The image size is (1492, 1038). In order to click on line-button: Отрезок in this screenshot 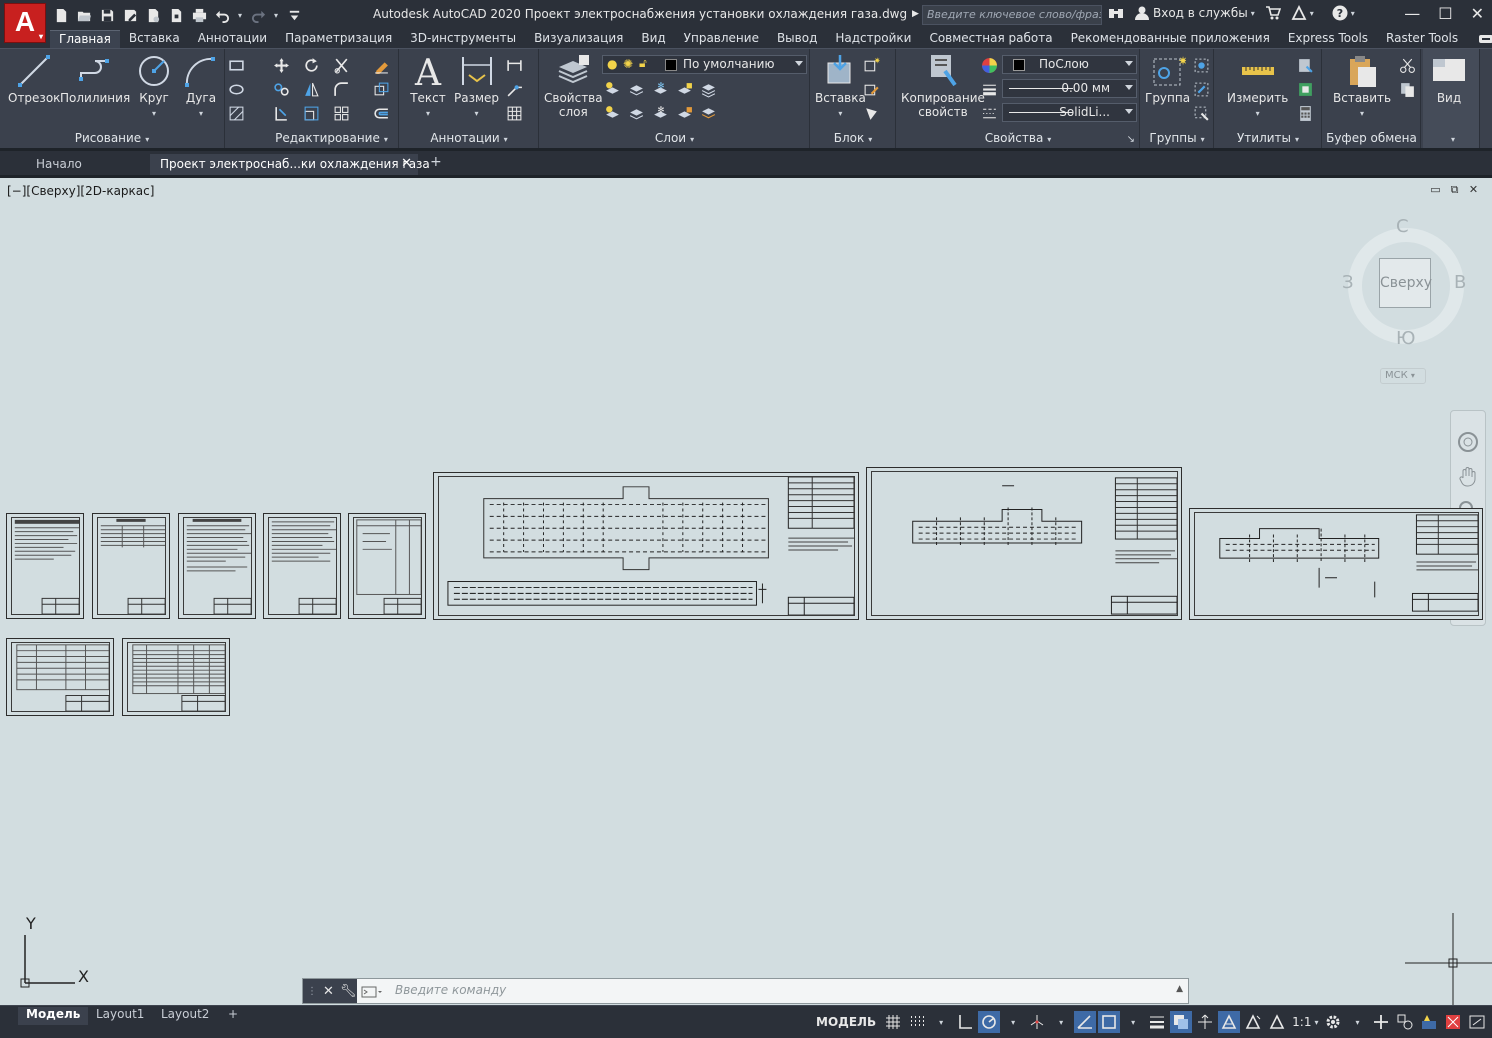, I will do `click(34, 79)`.